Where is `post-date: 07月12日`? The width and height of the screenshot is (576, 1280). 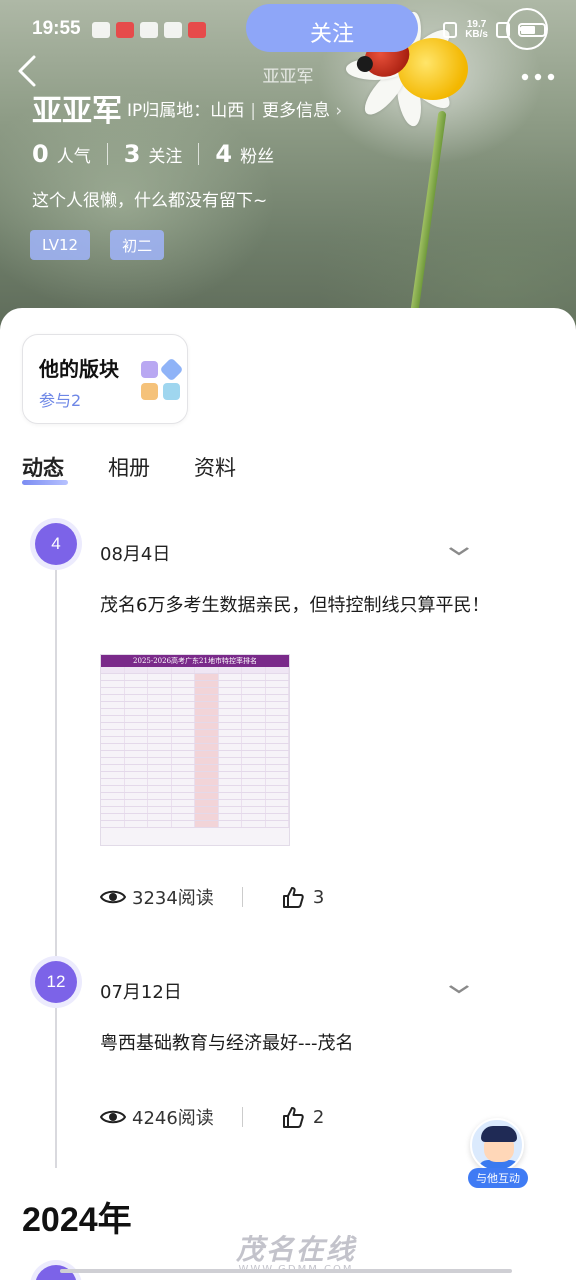
post-date: 07月12日 is located at coordinates (141, 992).